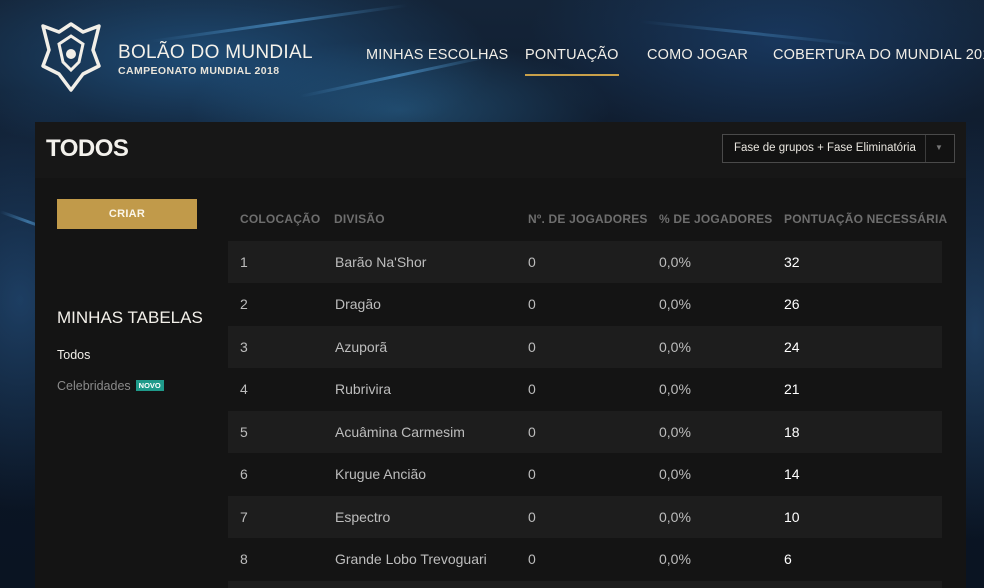  What do you see at coordinates (244, 389) in the screenshot?
I see `cell-rank: 4` at bounding box center [244, 389].